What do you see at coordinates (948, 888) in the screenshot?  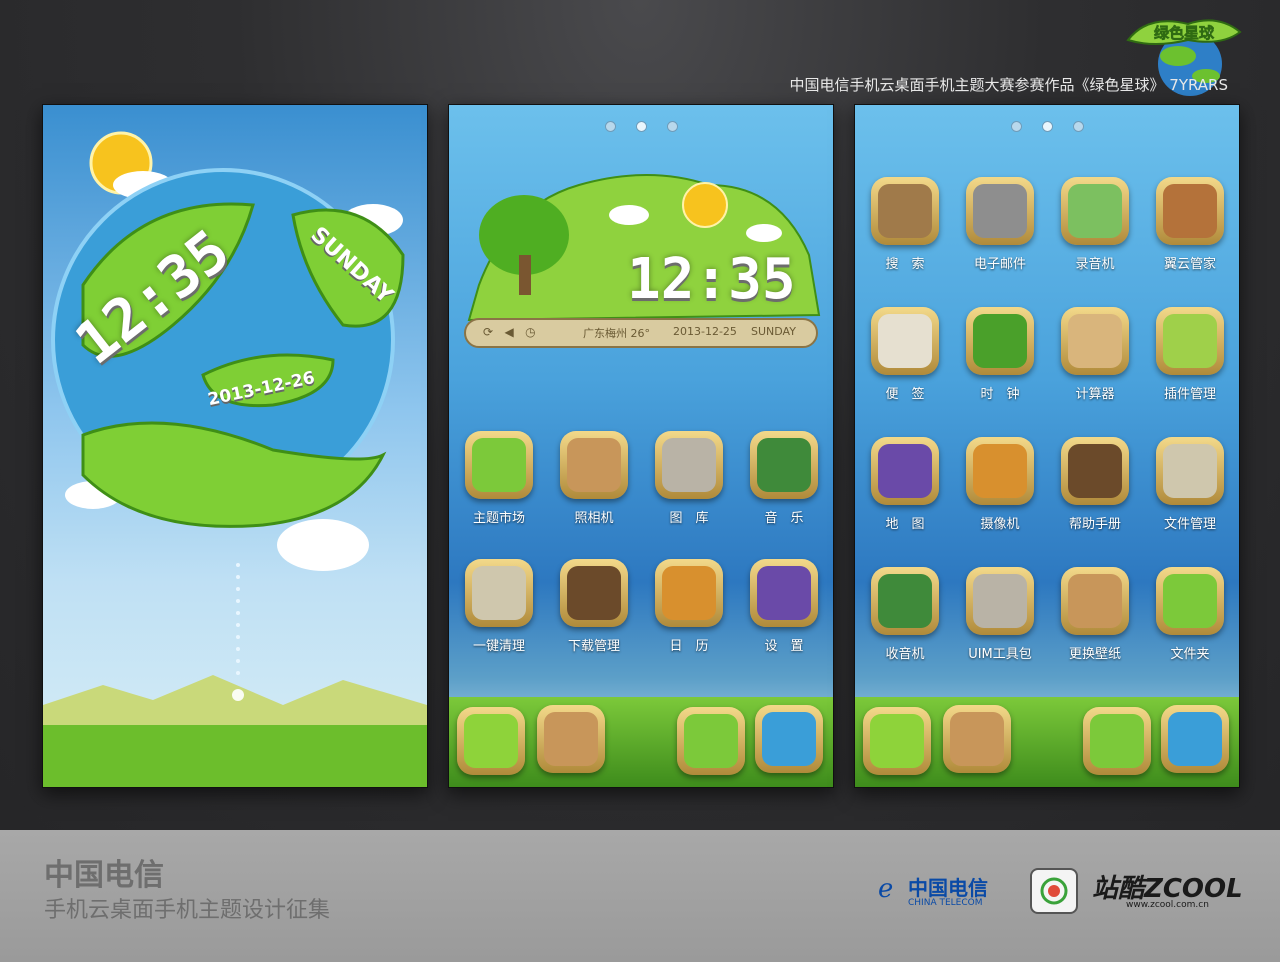 I see `telecom-cn: 中国电信` at bounding box center [948, 888].